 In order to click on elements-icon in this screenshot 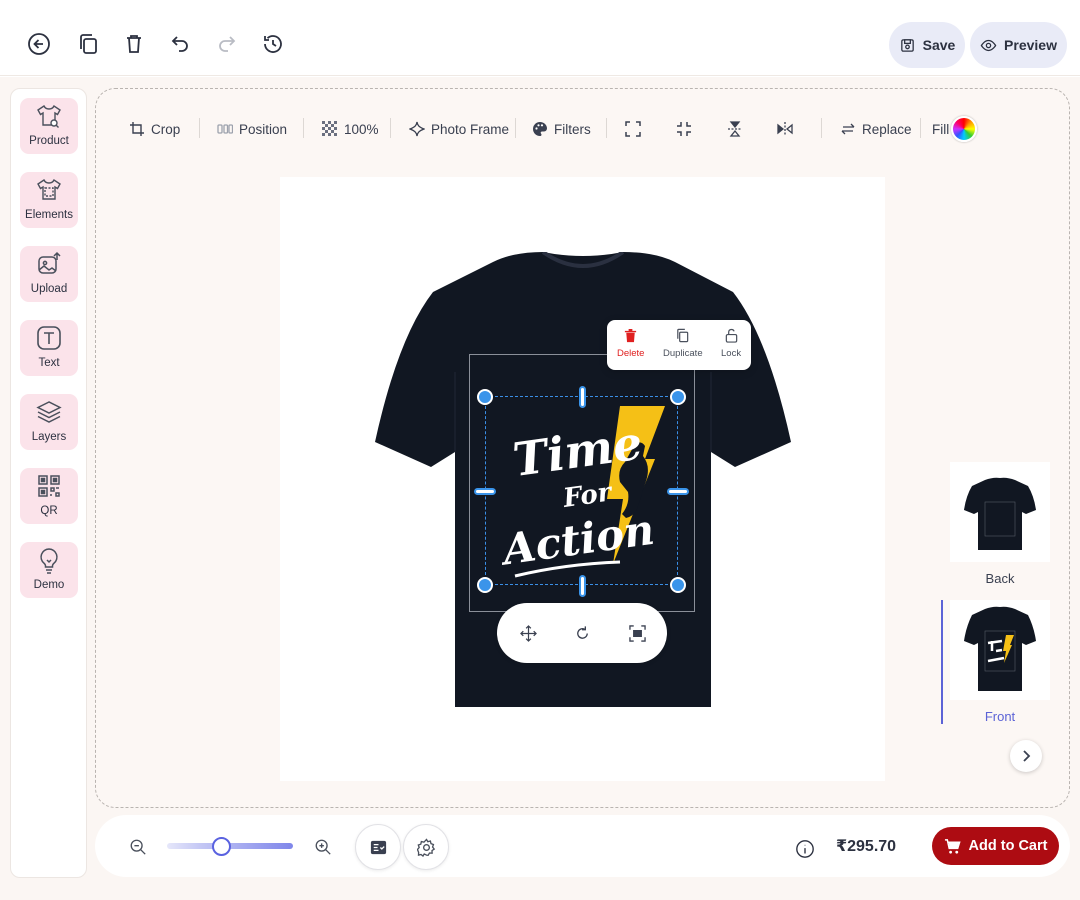, I will do `click(49, 189)`.